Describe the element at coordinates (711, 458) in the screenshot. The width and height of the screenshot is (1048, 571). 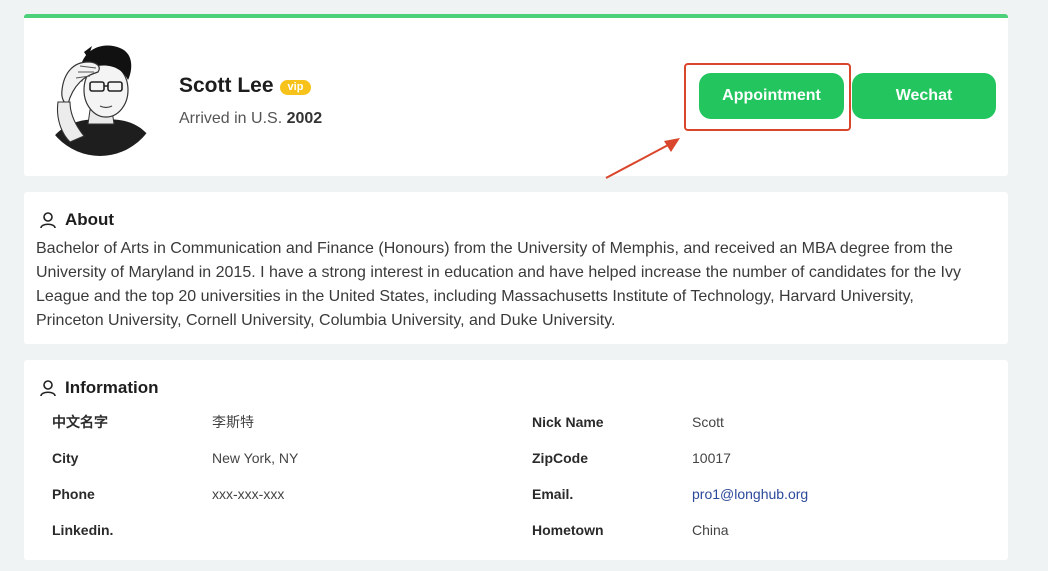
I see `zipcode-value: 10017` at that location.